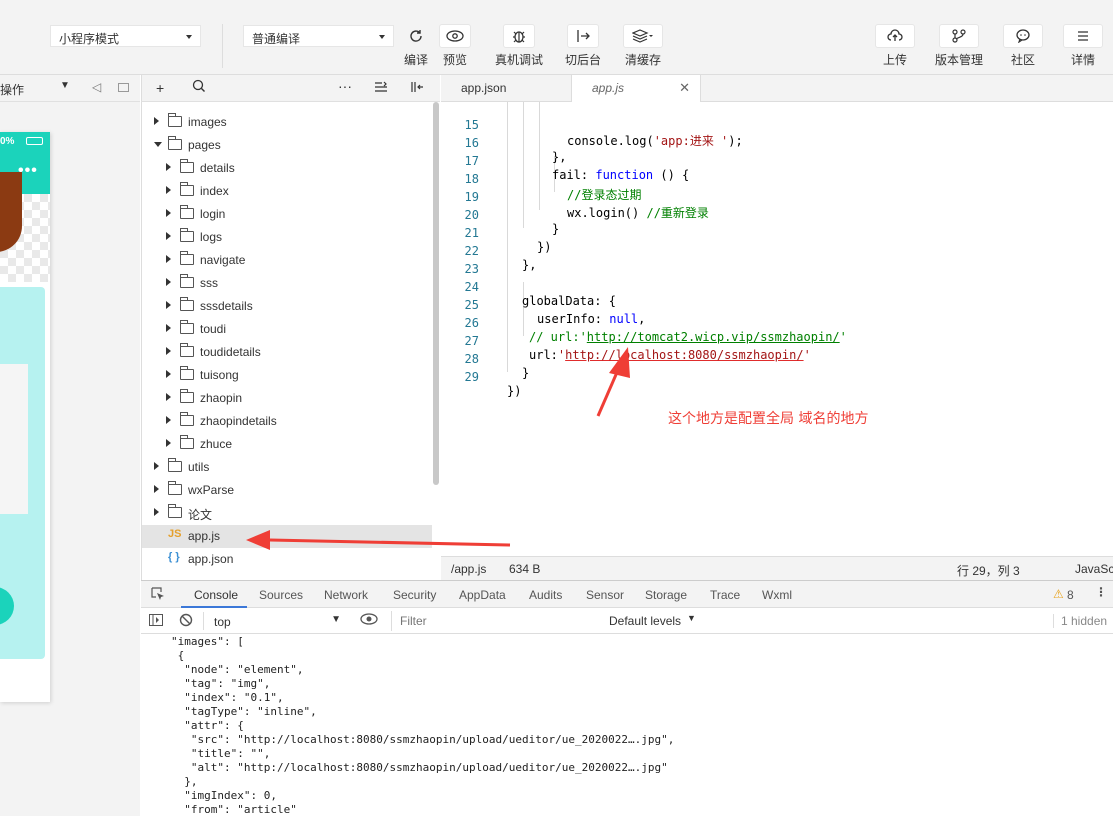 This screenshot has width=1113, height=816. What do you see at coordinates (482, 595) in the screenshot?
I see `tab-appdata: AppData` at bounding box center [482, 595].